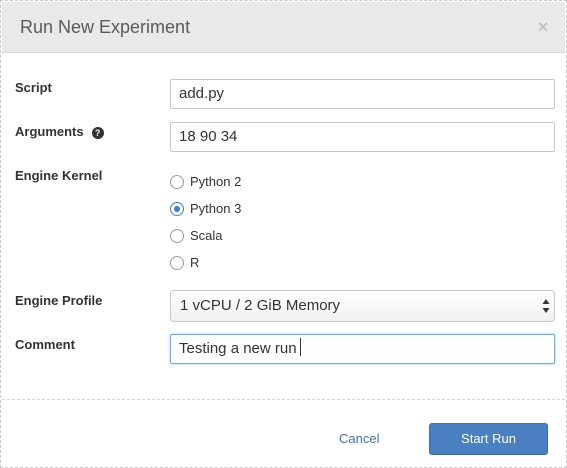  What do you see at coordinates (105, 27) in the screenshot?
I see `dialog-title: Run New Experiment` at bounding box center [105, 27].